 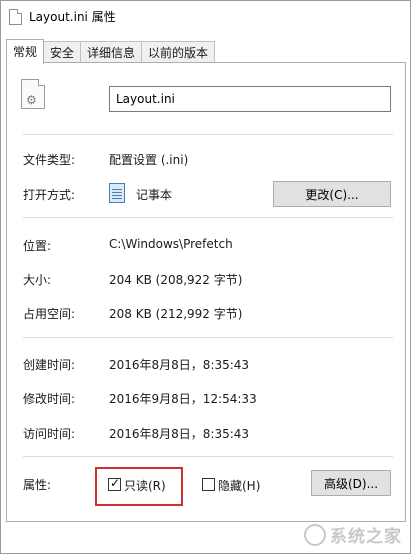 I want to click on size-value: 204 KB (208,922 字节), so click(x=176, y=280).